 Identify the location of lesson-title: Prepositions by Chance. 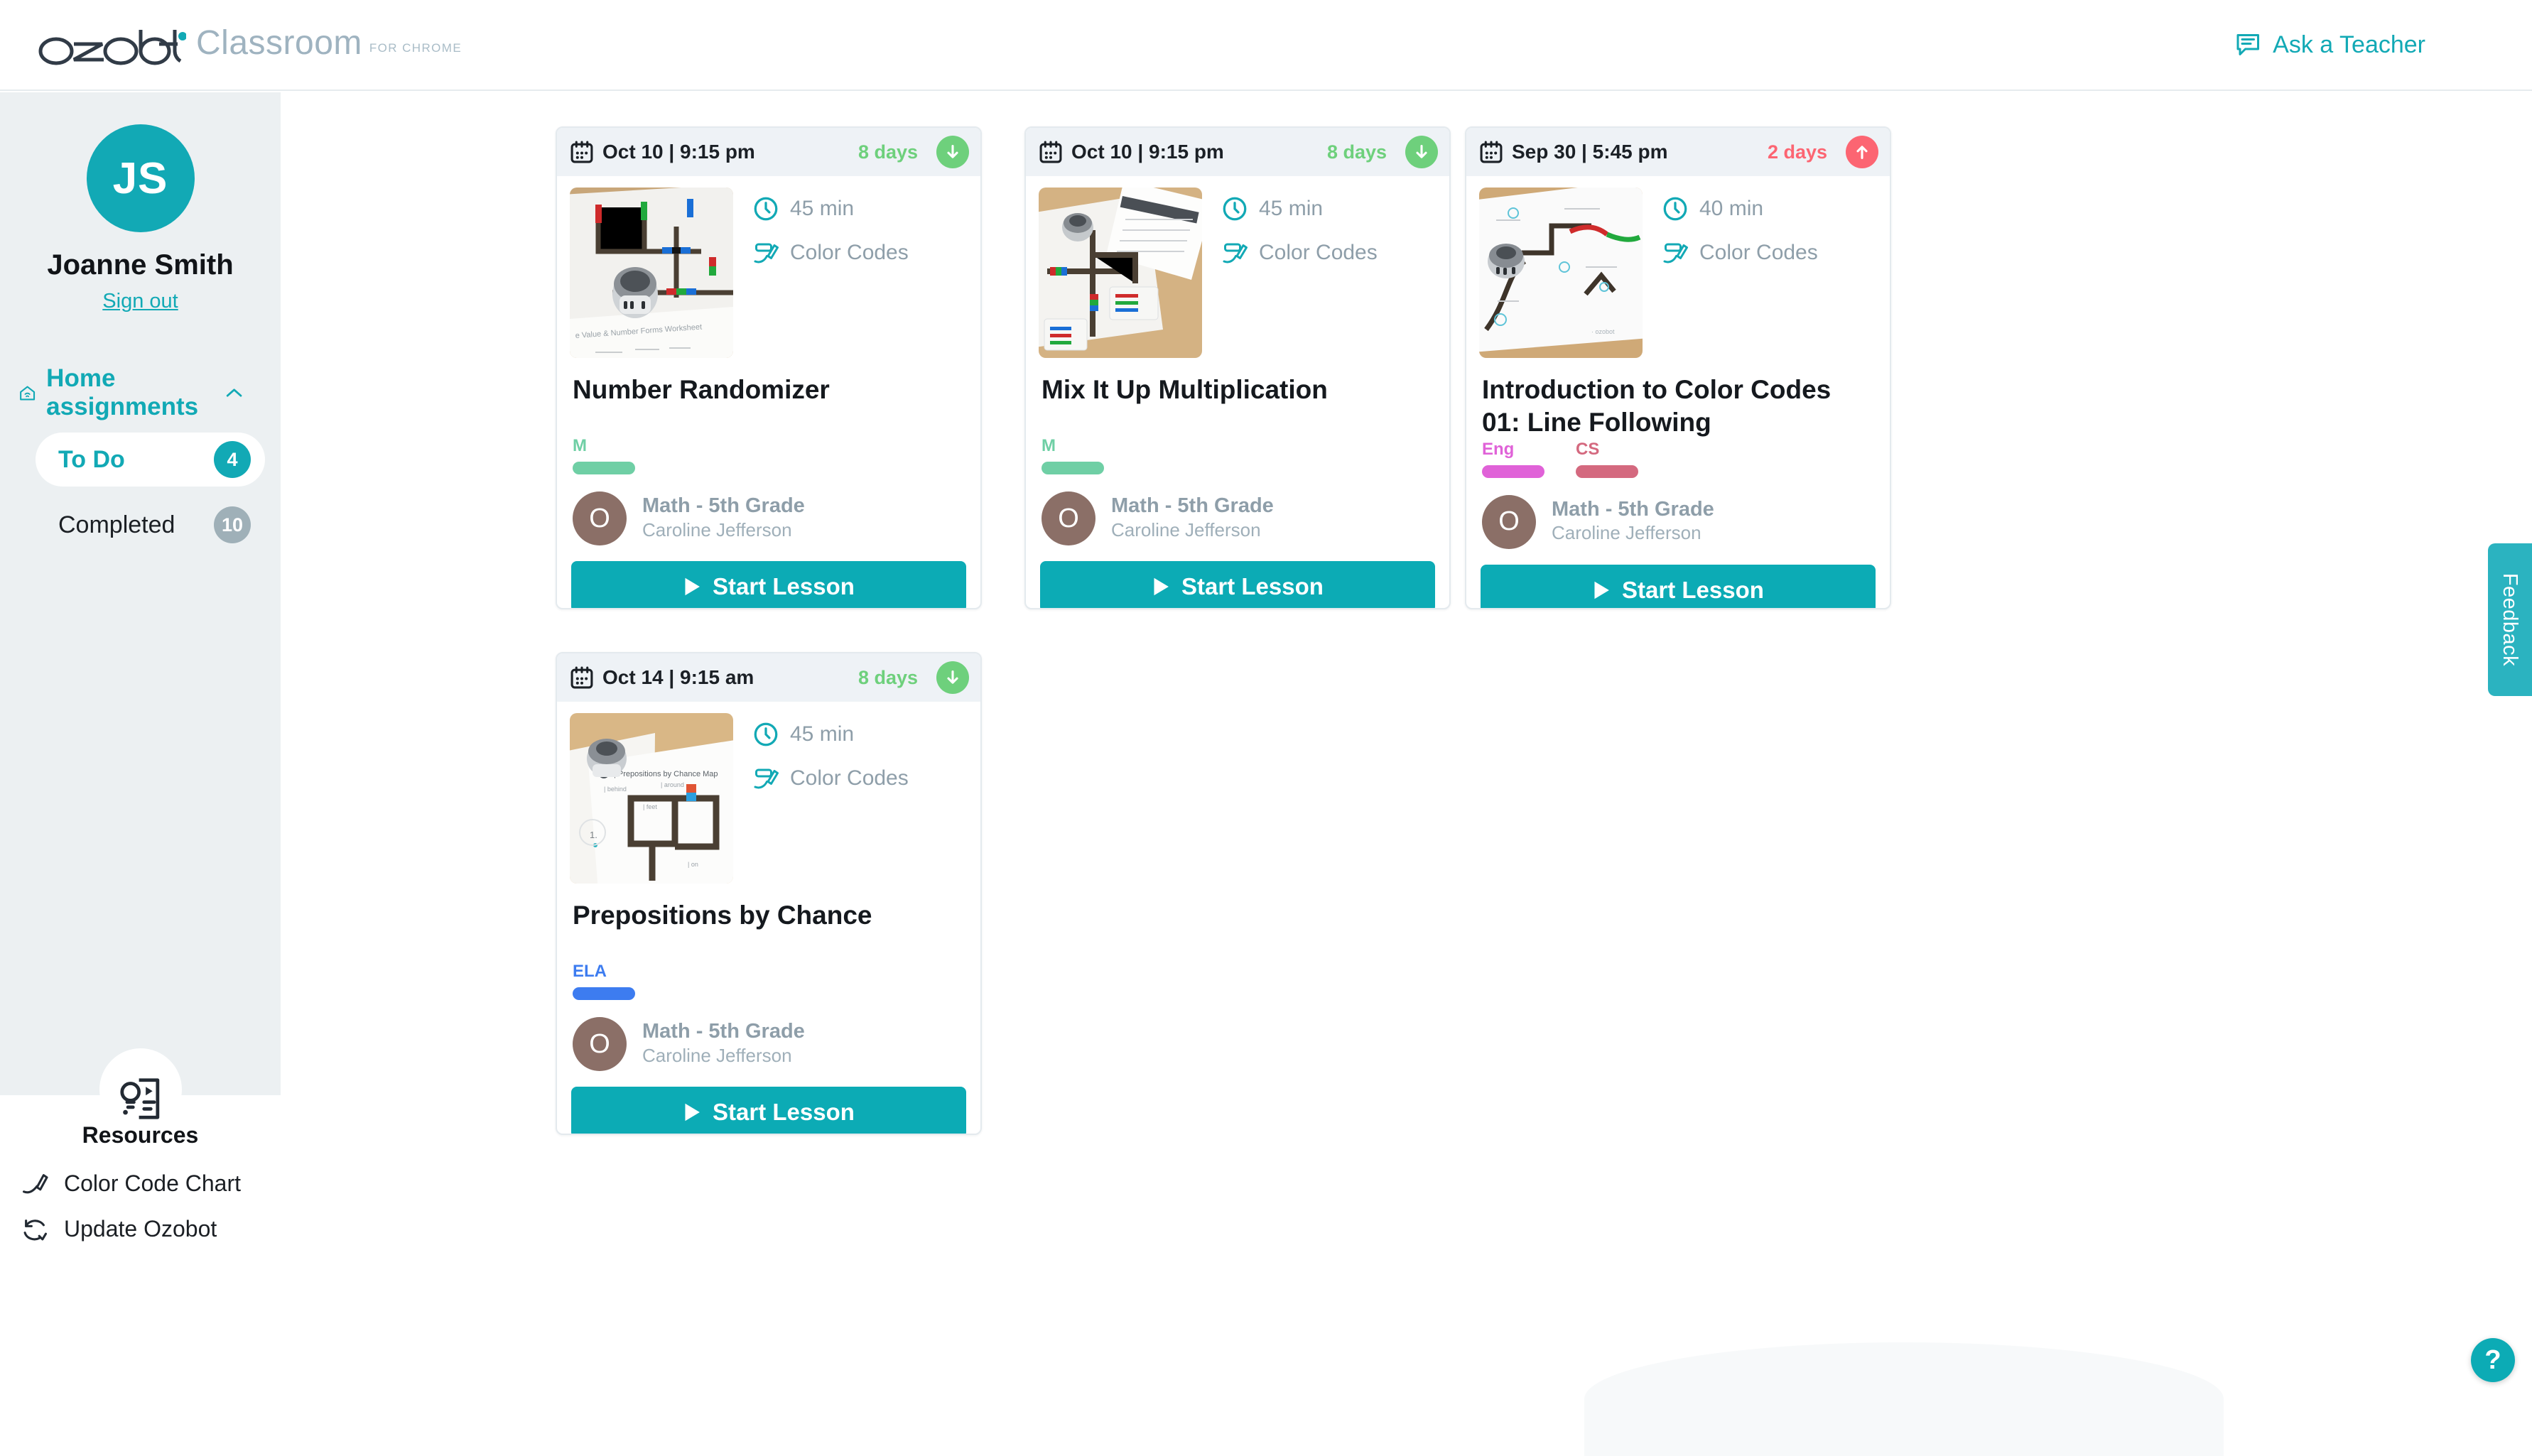
(722, 915).